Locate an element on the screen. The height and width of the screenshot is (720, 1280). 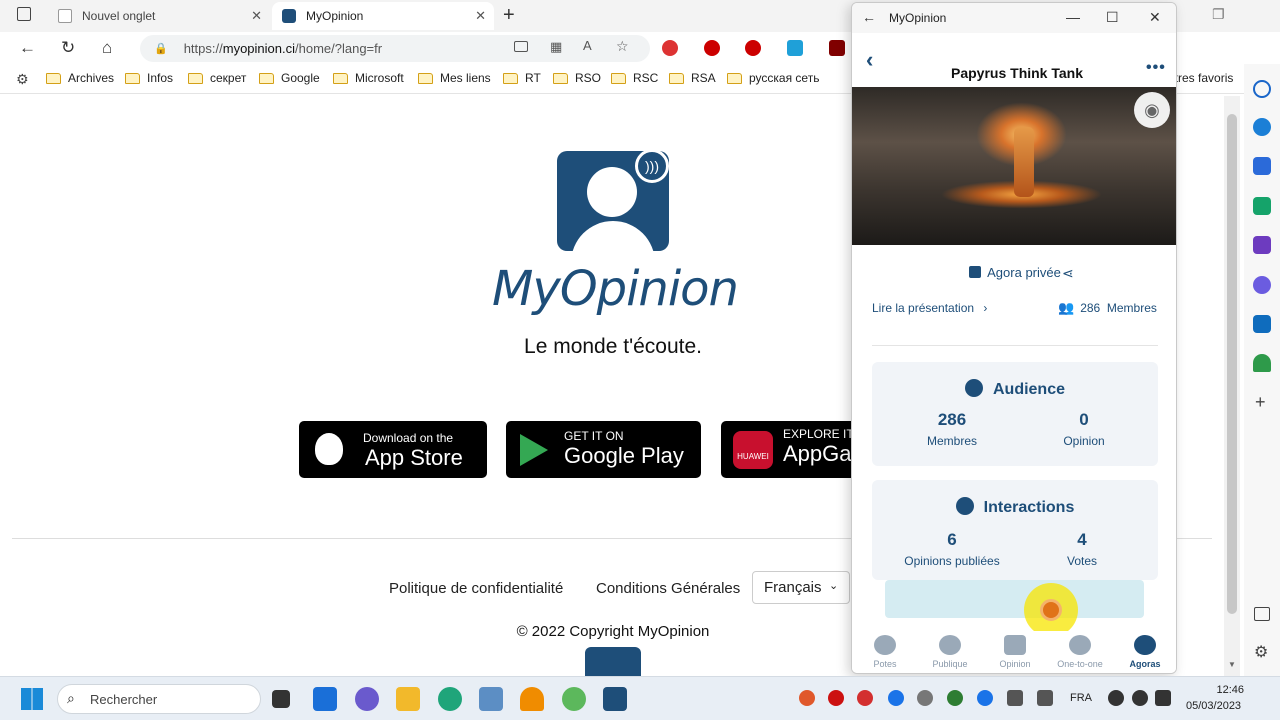
settings-icon: ⚙ is located at coordinates (1261, 652).